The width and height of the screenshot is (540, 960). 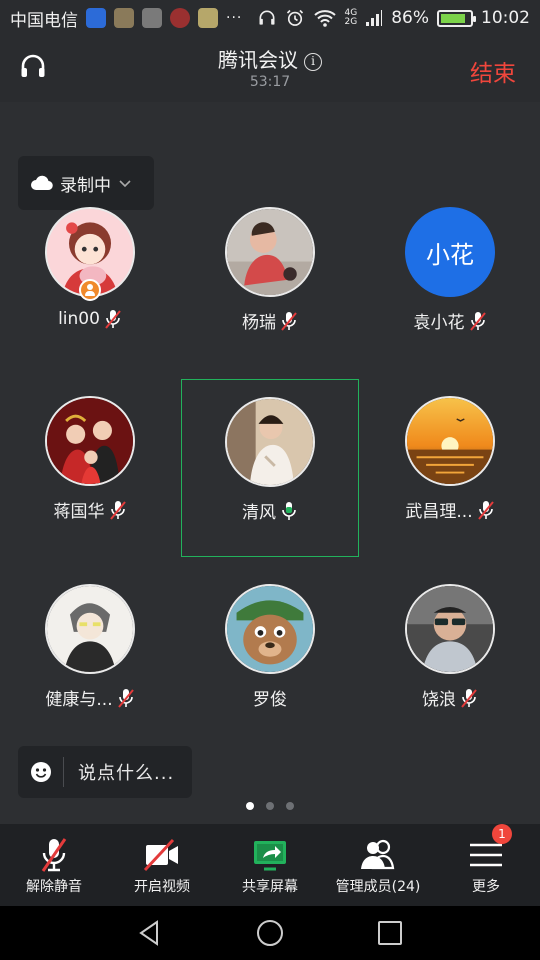 I want to click on chevron-down-icon, so click(x=125, y=184).